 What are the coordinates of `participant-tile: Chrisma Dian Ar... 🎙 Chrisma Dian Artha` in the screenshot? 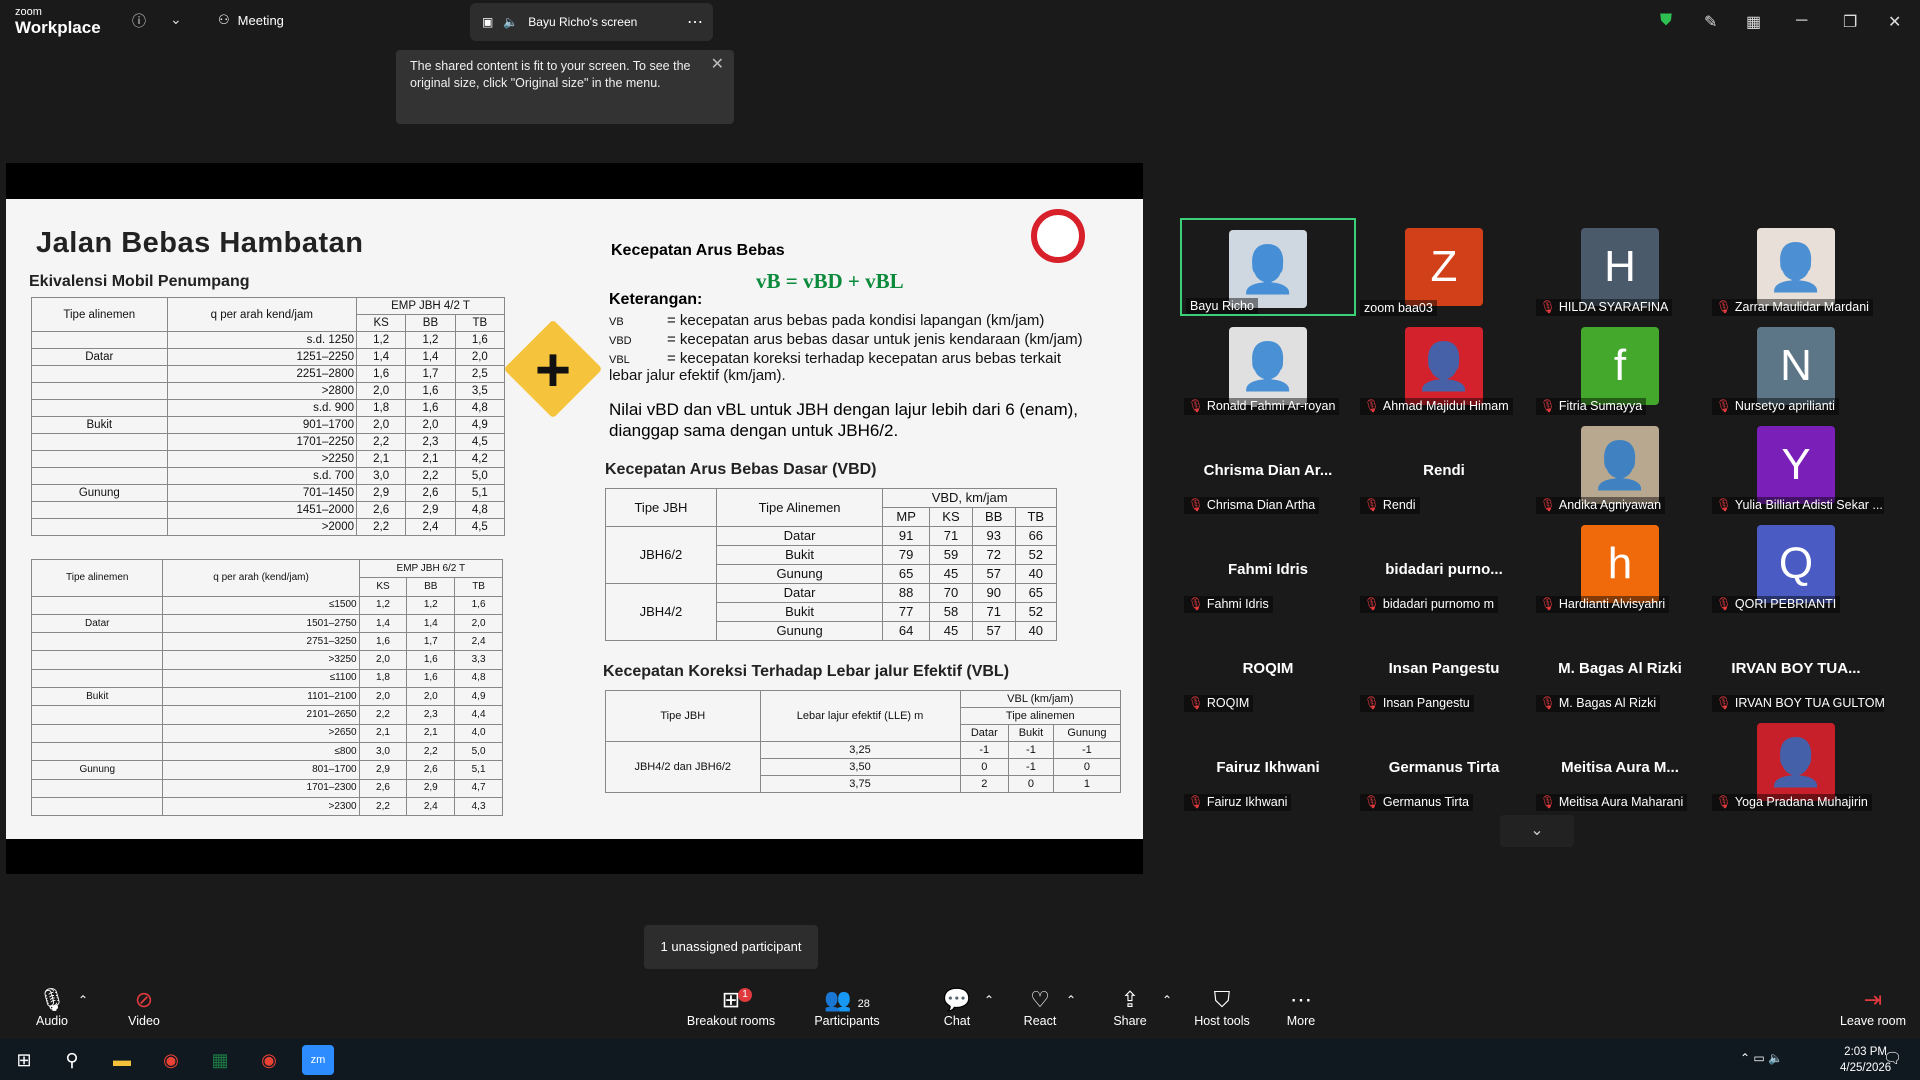 It's located at (1268, 465).